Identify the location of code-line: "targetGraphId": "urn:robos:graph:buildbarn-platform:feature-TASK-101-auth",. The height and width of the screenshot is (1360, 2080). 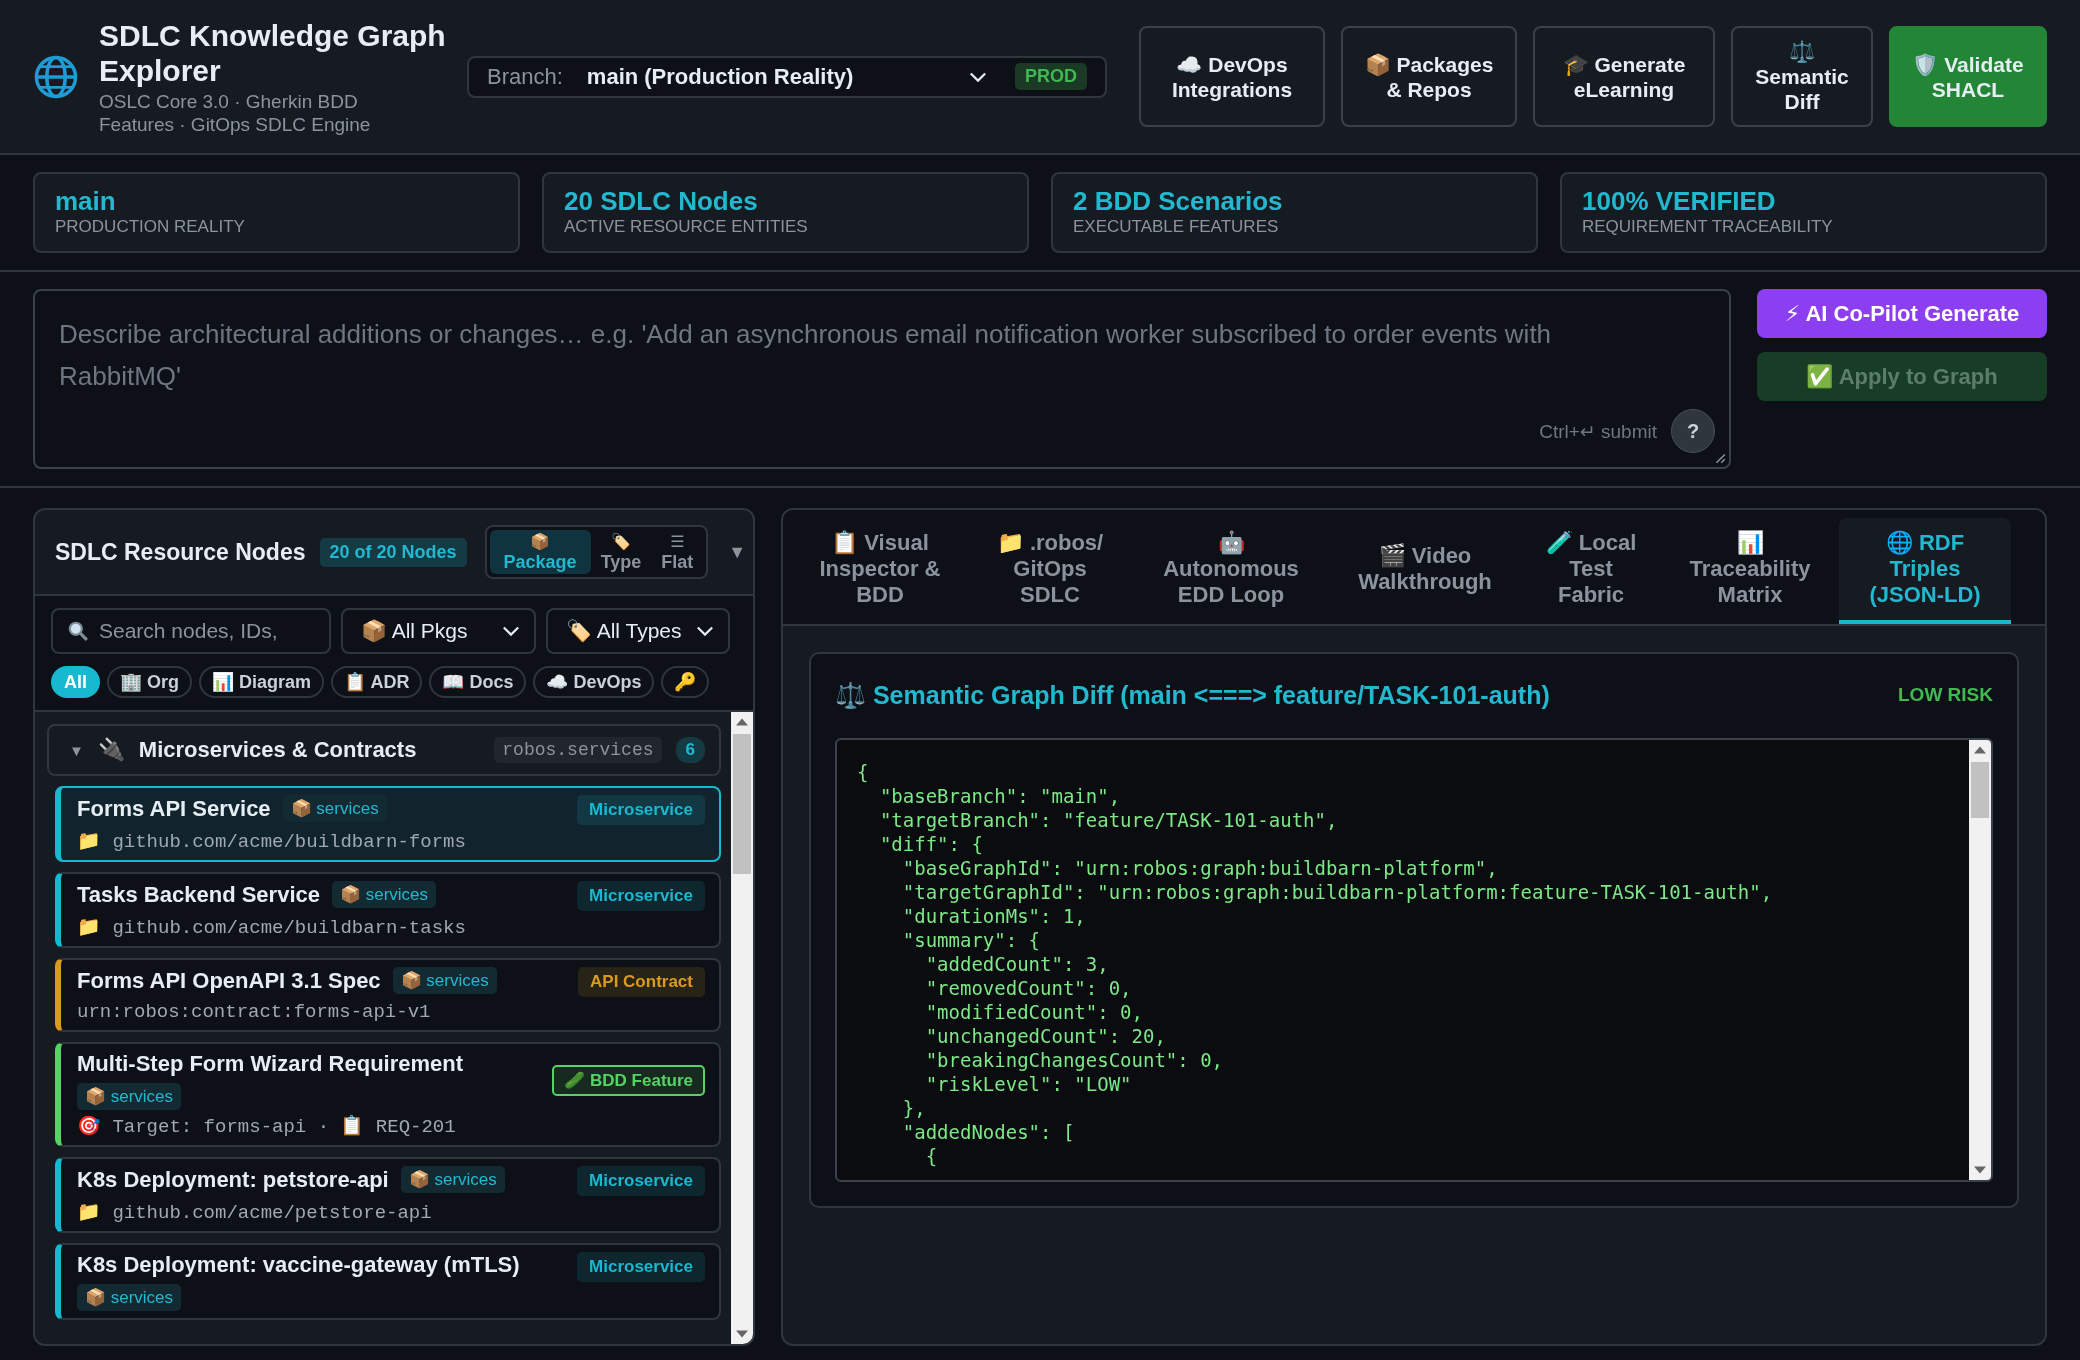
(1337, 892).